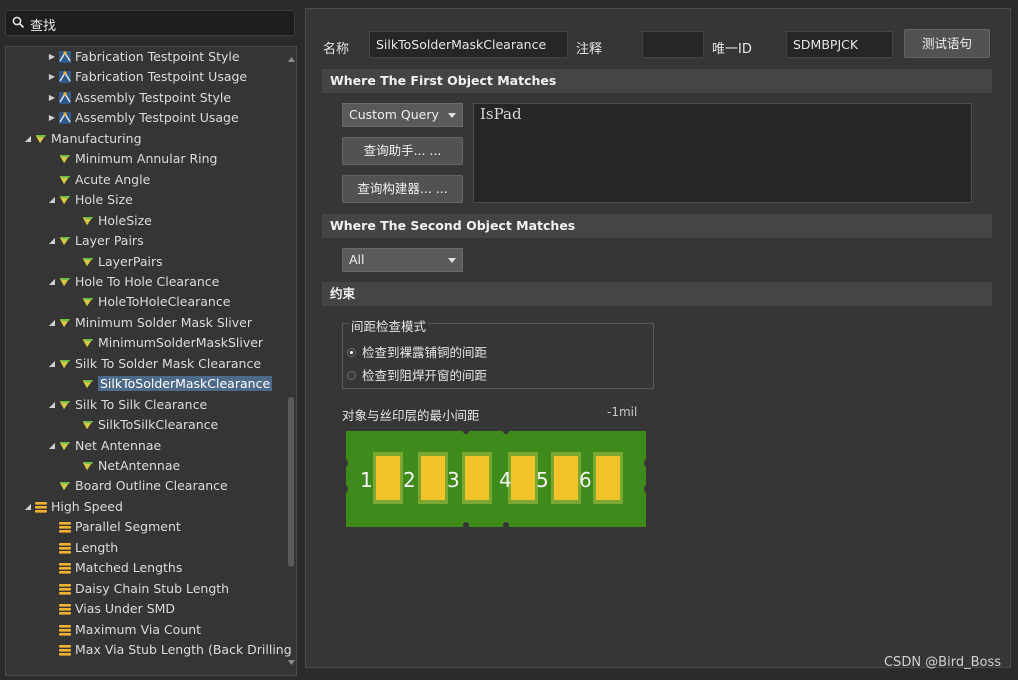 This screenshot has height=680, width=1018. I want to click on min-clearance-value: -1mil, so click(622, 412).